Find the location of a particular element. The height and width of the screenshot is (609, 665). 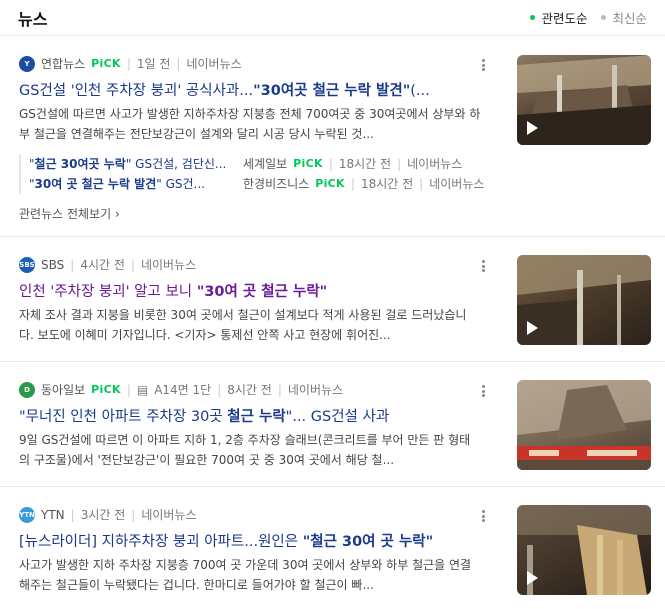

news-title-link: 인천 '주차장 붕괴' 알고 보니 "30여 곳 철근 누락" is located at coordinates (250, 290).